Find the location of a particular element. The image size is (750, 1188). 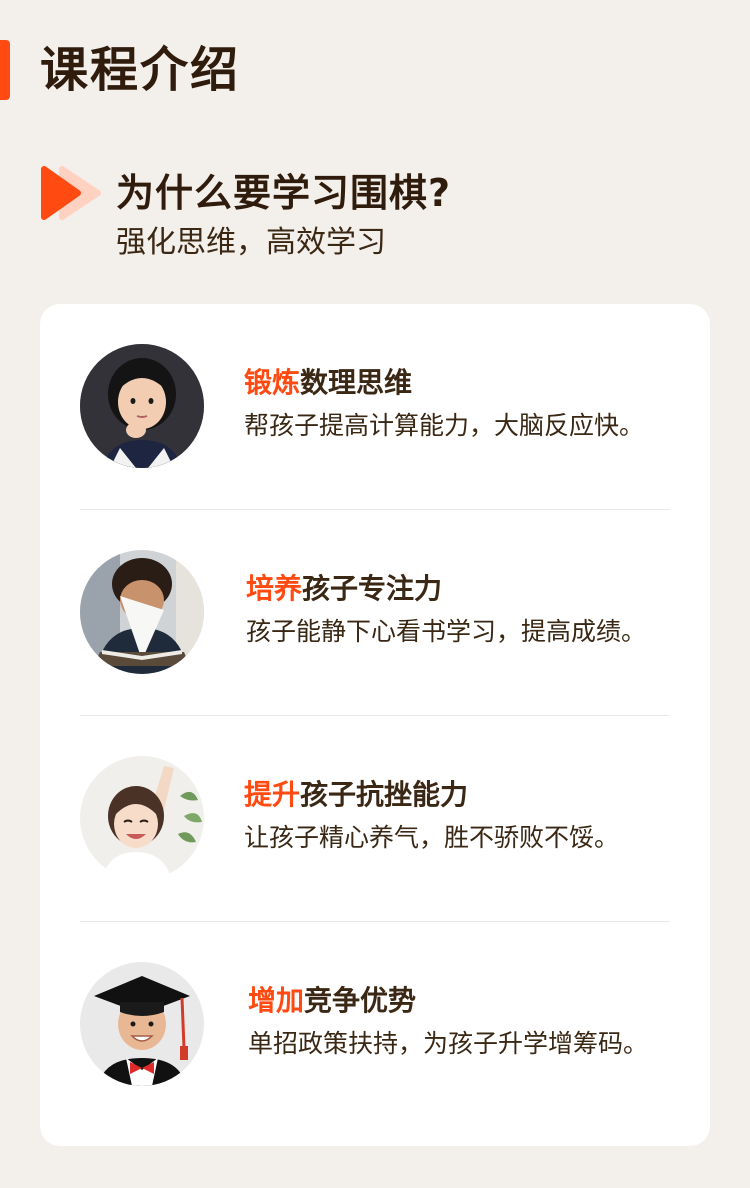

feature-title-rest: 孩子抗挫能力 is located at coordinates (384, 794).